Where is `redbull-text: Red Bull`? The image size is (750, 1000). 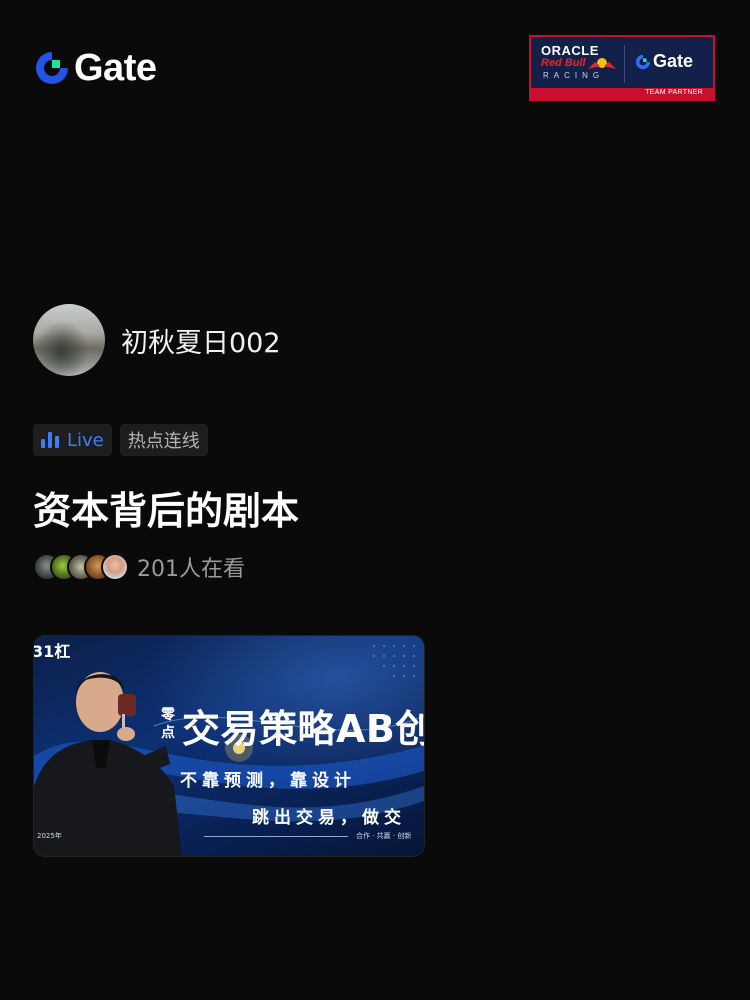 redbull-text: Red Bull is located at coordinates (563, 63).